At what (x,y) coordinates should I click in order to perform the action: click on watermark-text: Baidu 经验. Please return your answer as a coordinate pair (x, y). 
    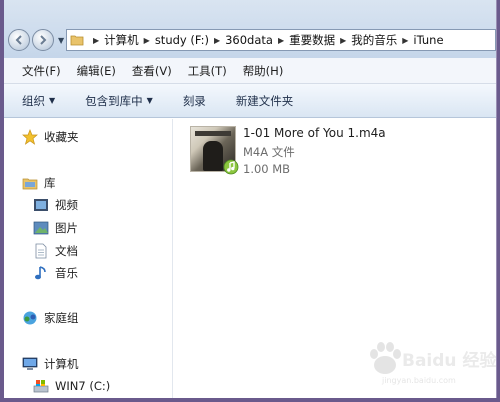
    Looking at the image, I should click on (449, 361).